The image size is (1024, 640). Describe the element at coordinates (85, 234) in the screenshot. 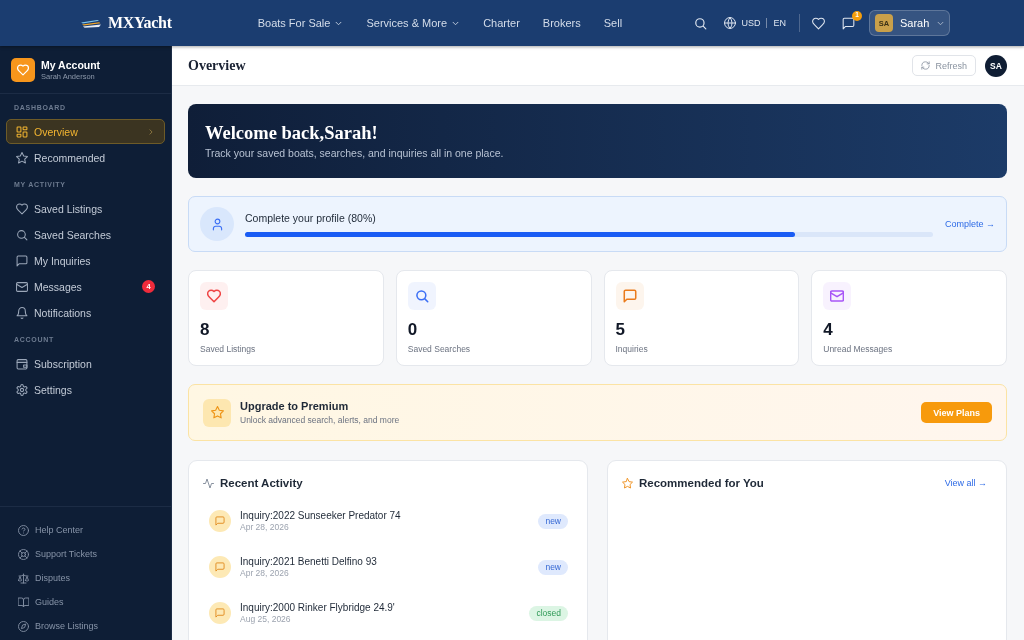

I see `sidebar-item: Saved Searches` at that location.